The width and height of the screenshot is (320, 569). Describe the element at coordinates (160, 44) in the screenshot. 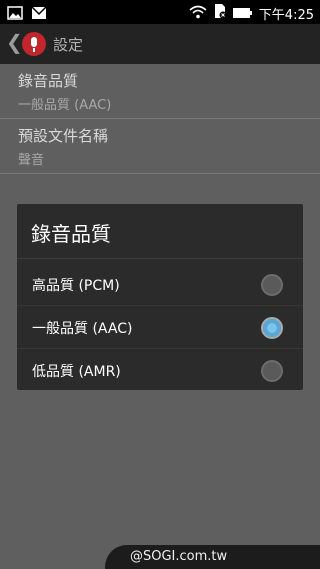

I see `action-bar: ❮ 設定` at that location.